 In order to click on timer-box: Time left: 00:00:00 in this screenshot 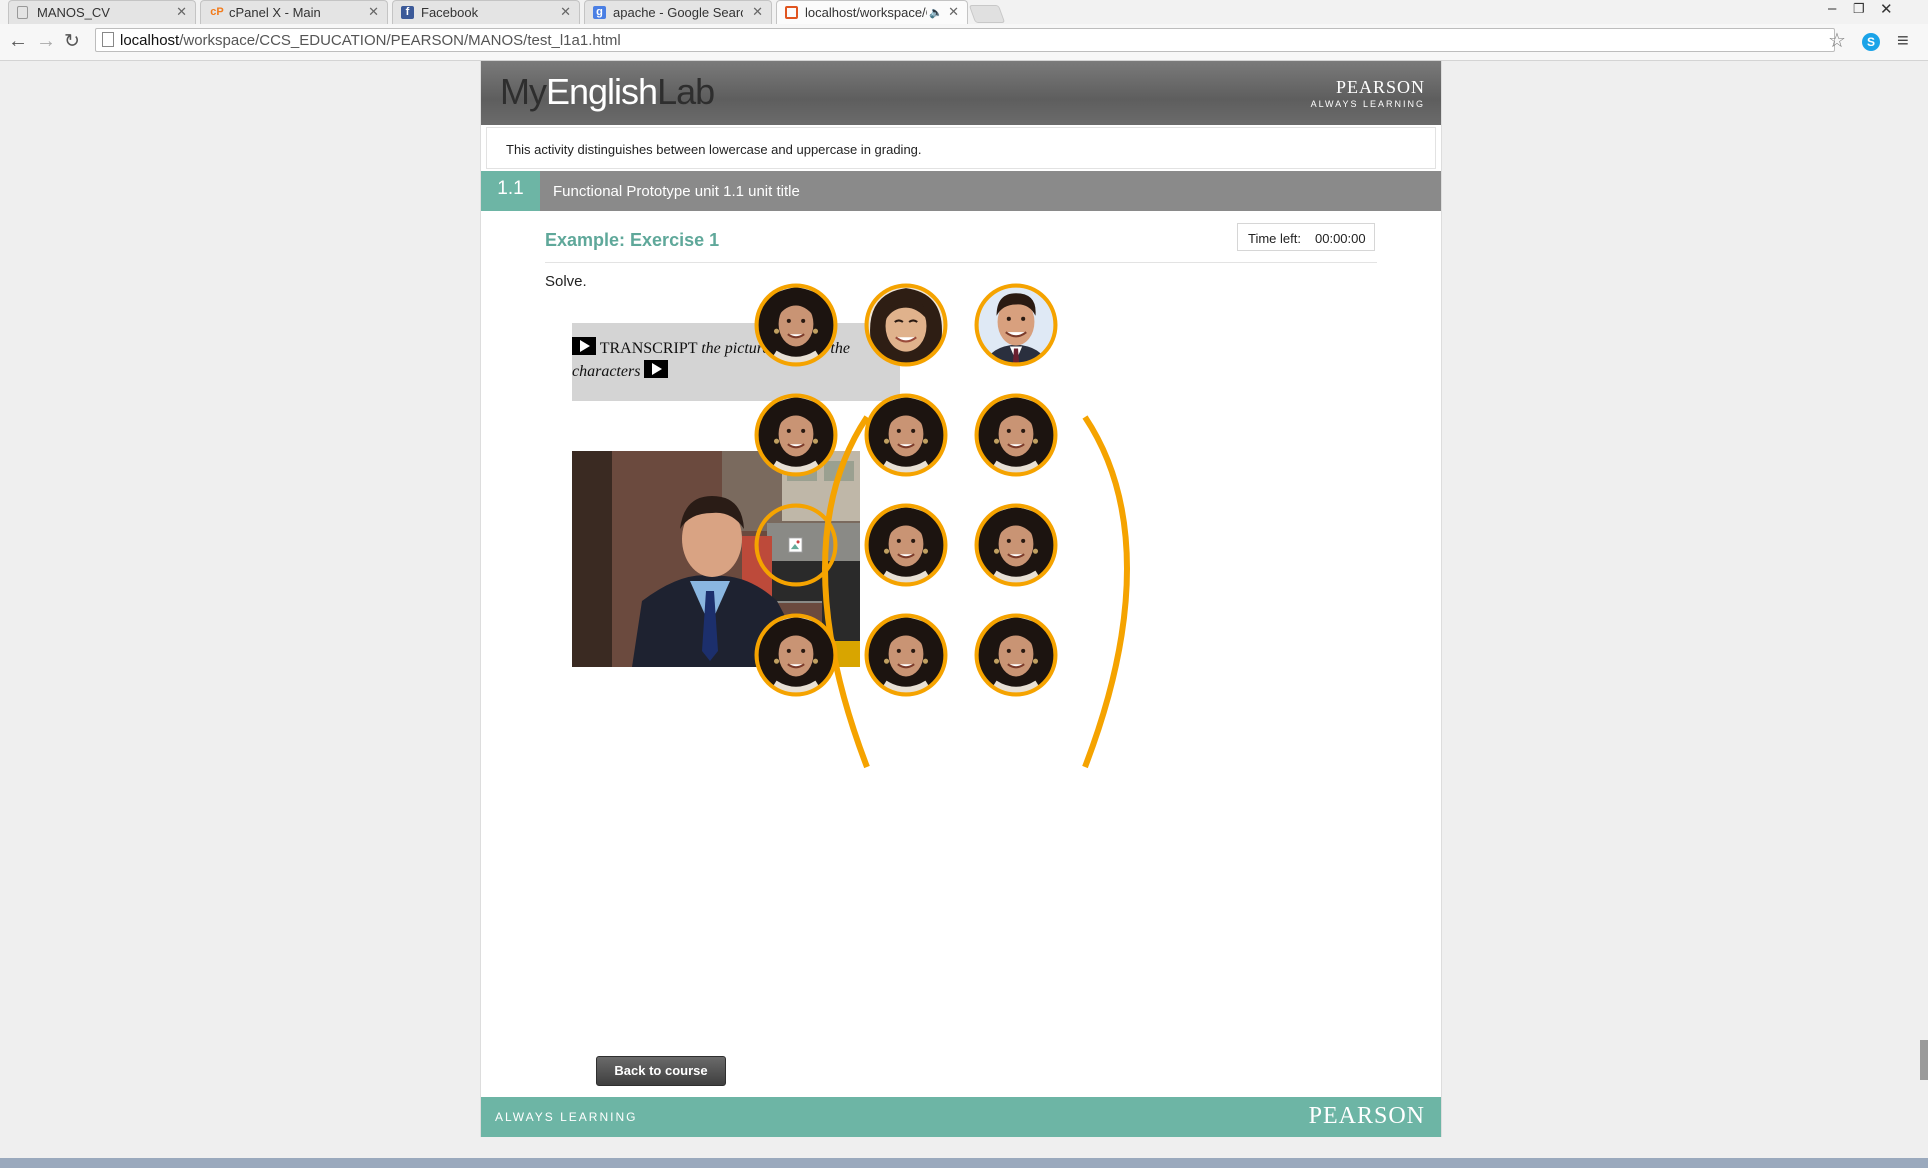, I will do `click(1306, 237)`.